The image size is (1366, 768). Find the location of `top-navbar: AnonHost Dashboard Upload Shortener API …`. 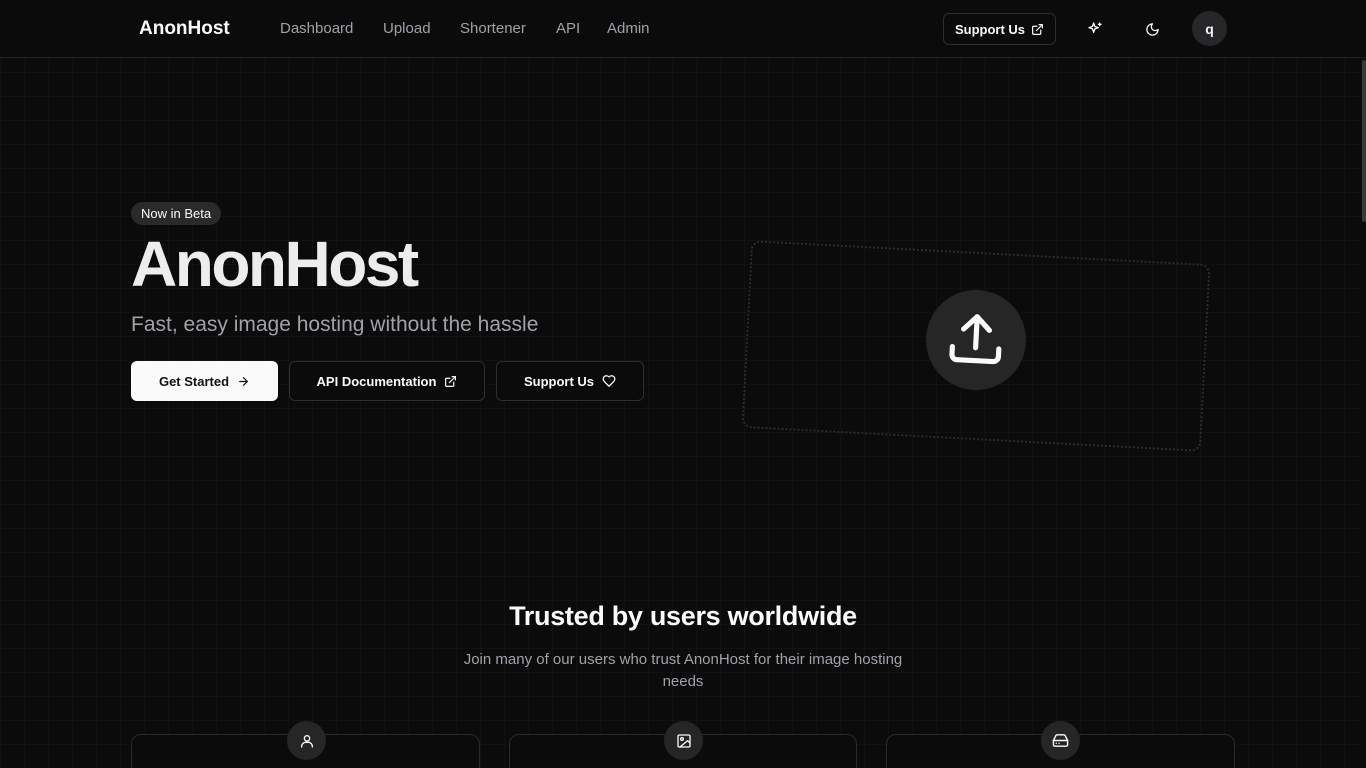

top-navbar: AnonHost Dashboard Upload Shortener API … is located at coordinates (683, 29).